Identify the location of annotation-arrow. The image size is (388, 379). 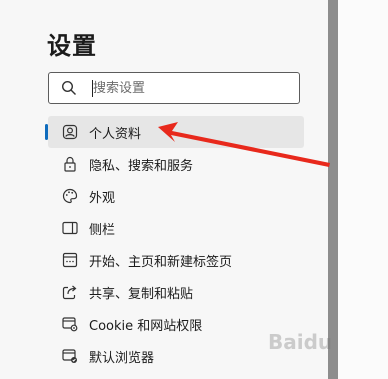
(244, 144).